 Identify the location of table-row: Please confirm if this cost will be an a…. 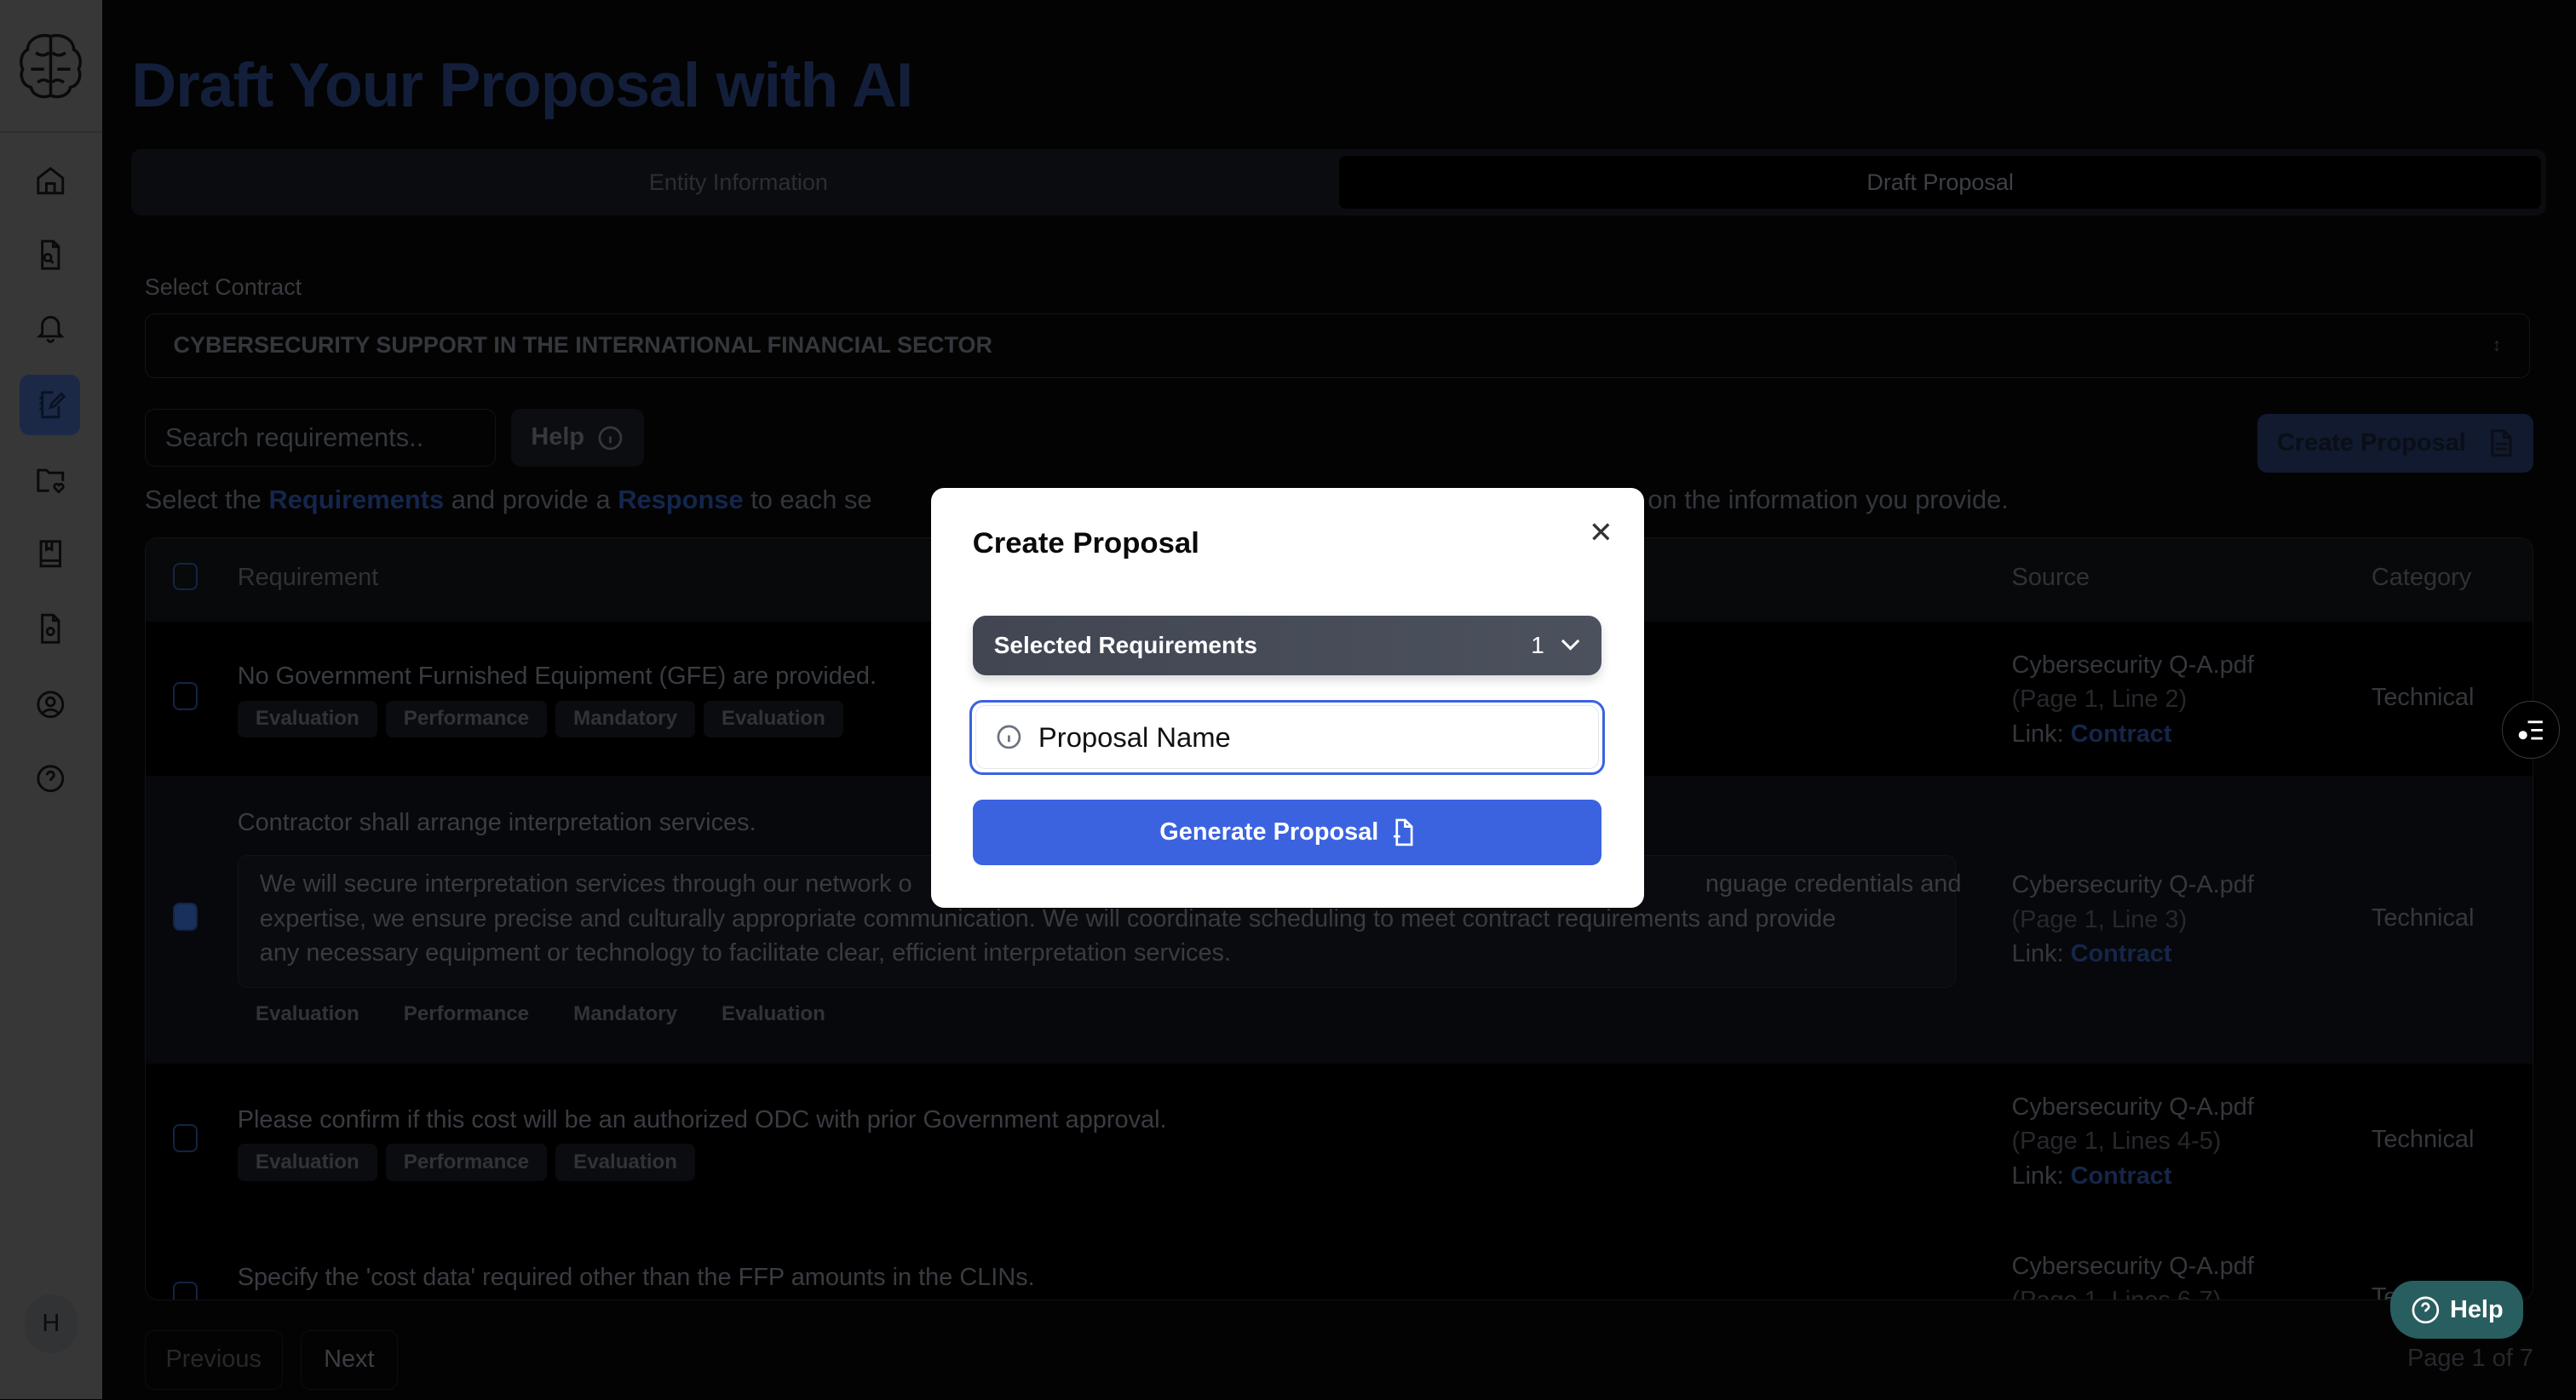
(1339, 1142).